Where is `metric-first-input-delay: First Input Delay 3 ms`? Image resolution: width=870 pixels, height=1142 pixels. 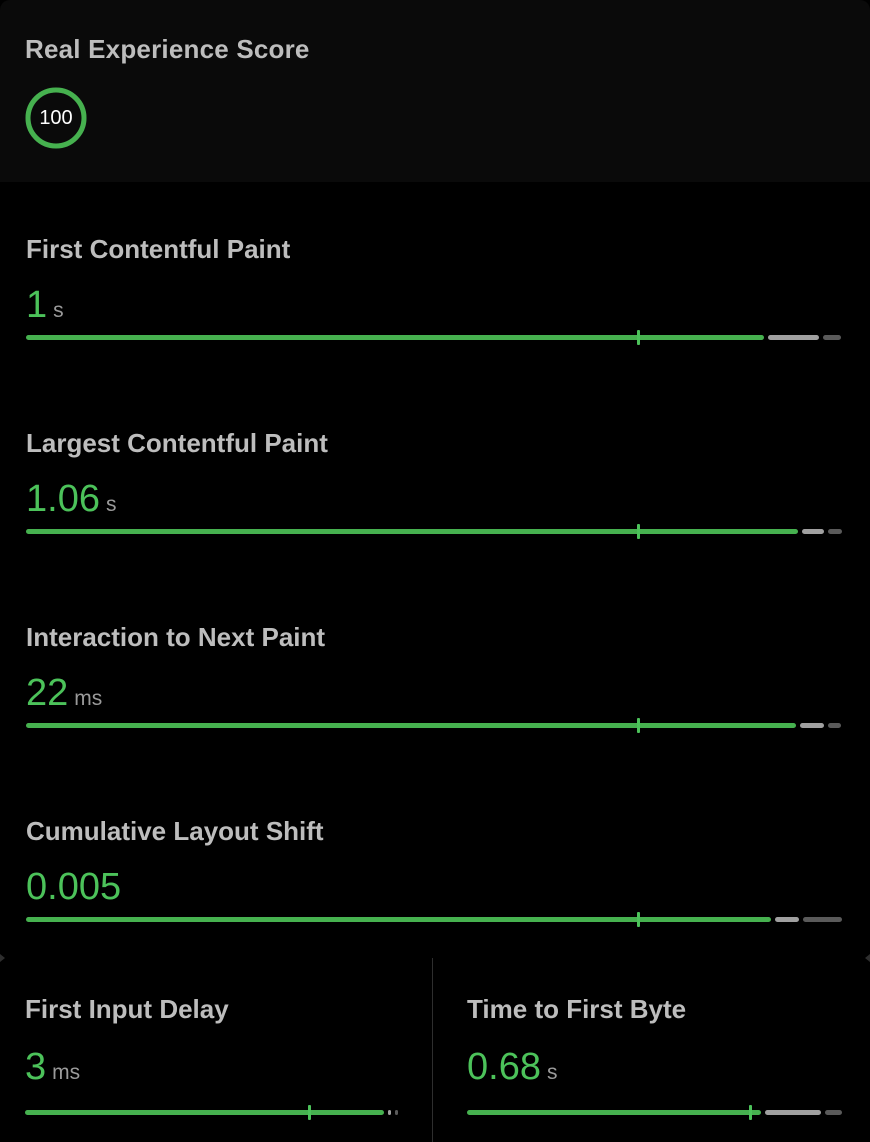 metric-first-input-delay: First Input Delay 3 ms is located at coordinates (213, 1050).